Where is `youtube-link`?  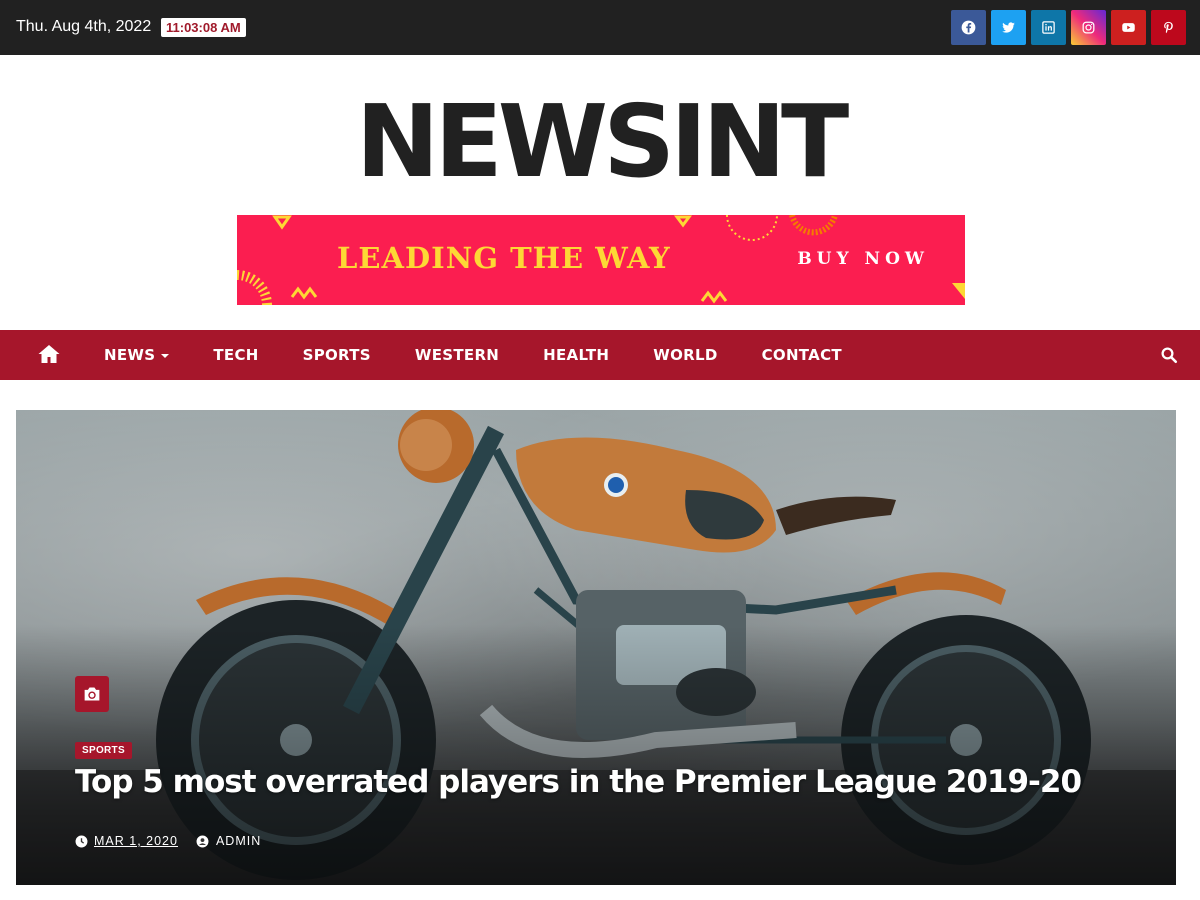
youtube-link is located at coordinates (1128, 27).